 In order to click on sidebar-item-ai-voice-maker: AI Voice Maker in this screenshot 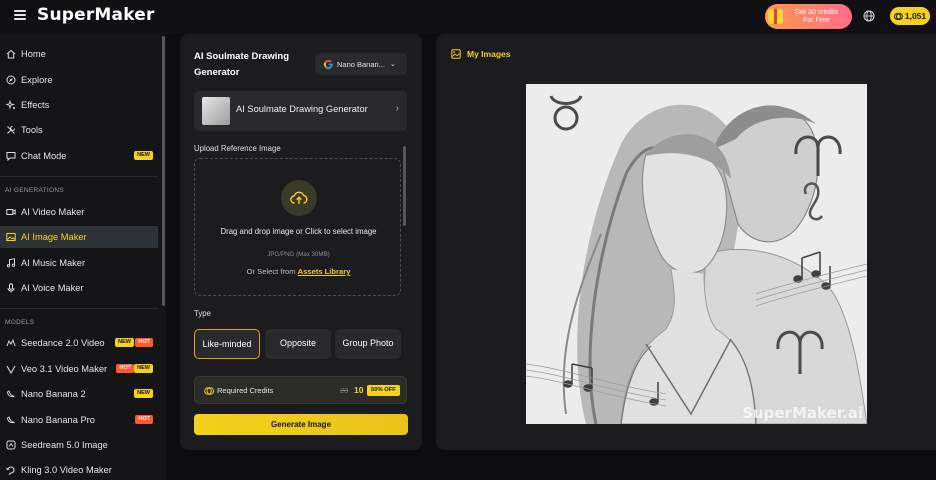, I will do `click(79, 288)`.